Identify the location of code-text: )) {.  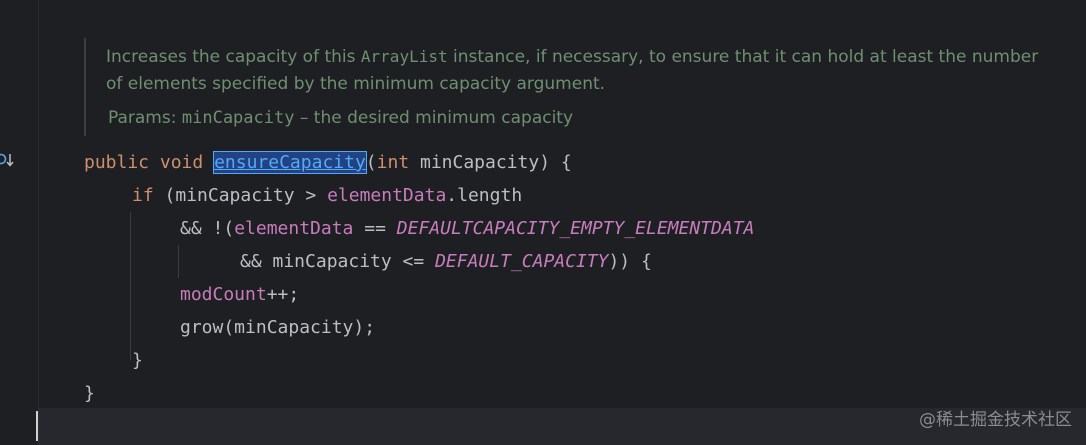
(630, 261).